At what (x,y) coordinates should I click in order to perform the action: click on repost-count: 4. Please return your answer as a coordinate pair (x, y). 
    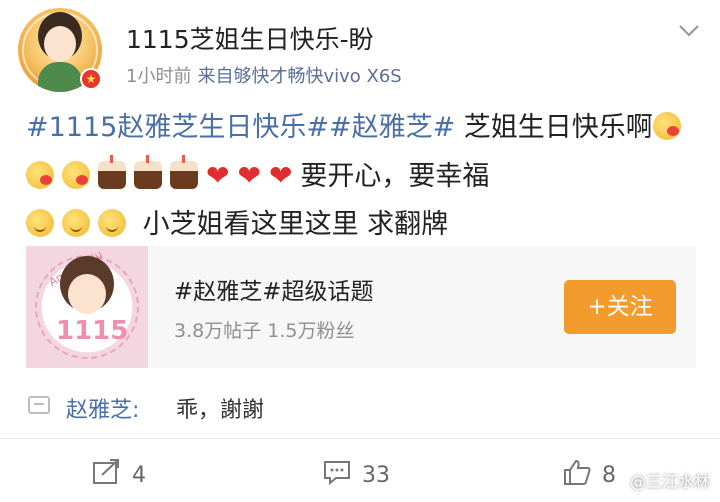
    Looking at the image, I should click on (139, 475).